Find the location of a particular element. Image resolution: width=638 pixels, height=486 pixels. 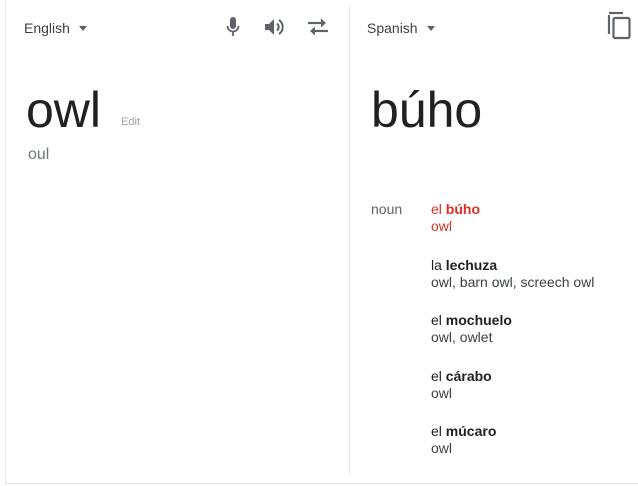

source-text: owl is located at coordinates (63, 110).